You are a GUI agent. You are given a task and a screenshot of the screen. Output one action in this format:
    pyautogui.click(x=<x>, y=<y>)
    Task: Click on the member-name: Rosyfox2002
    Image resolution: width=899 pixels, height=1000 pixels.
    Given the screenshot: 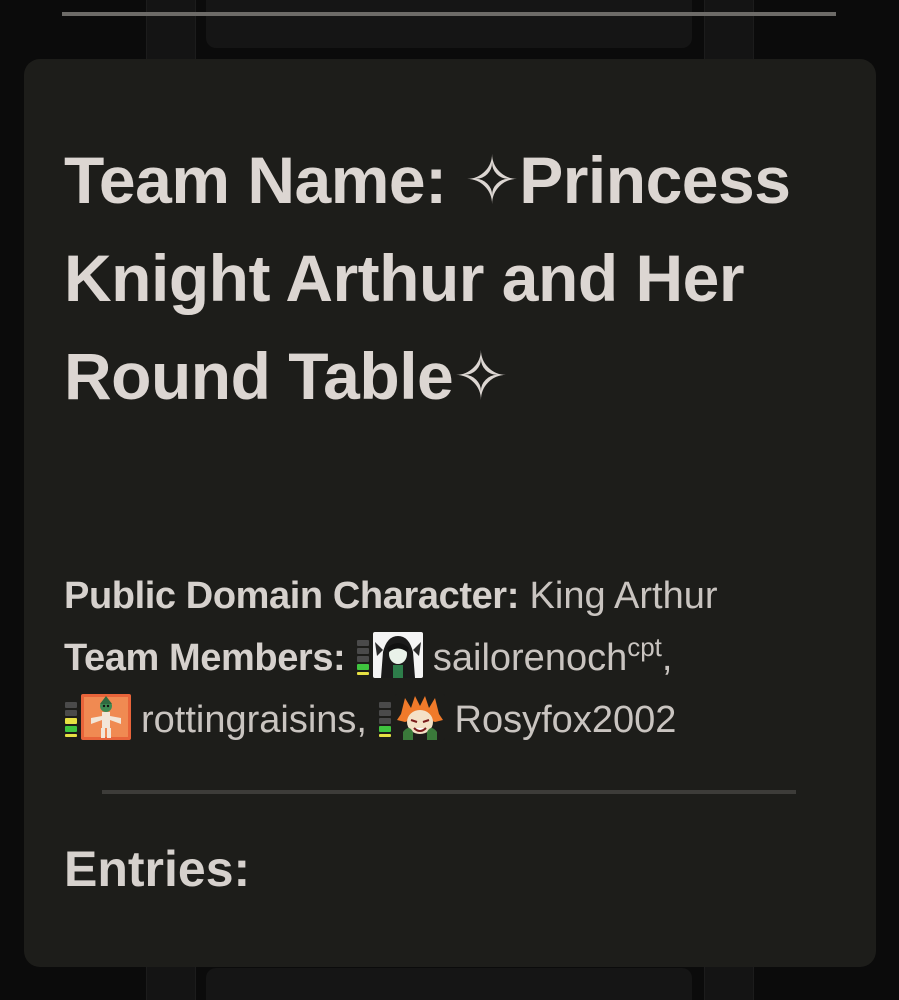 What is the action you would take?
    pyautogui.click(x=565, y=720)
    